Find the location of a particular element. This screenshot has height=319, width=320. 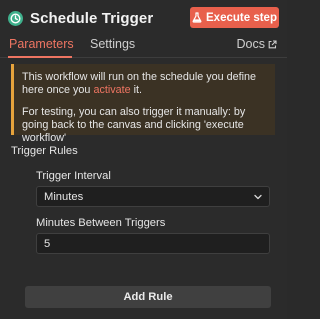

docs-link: Docs is located at coordinates (257, 44).